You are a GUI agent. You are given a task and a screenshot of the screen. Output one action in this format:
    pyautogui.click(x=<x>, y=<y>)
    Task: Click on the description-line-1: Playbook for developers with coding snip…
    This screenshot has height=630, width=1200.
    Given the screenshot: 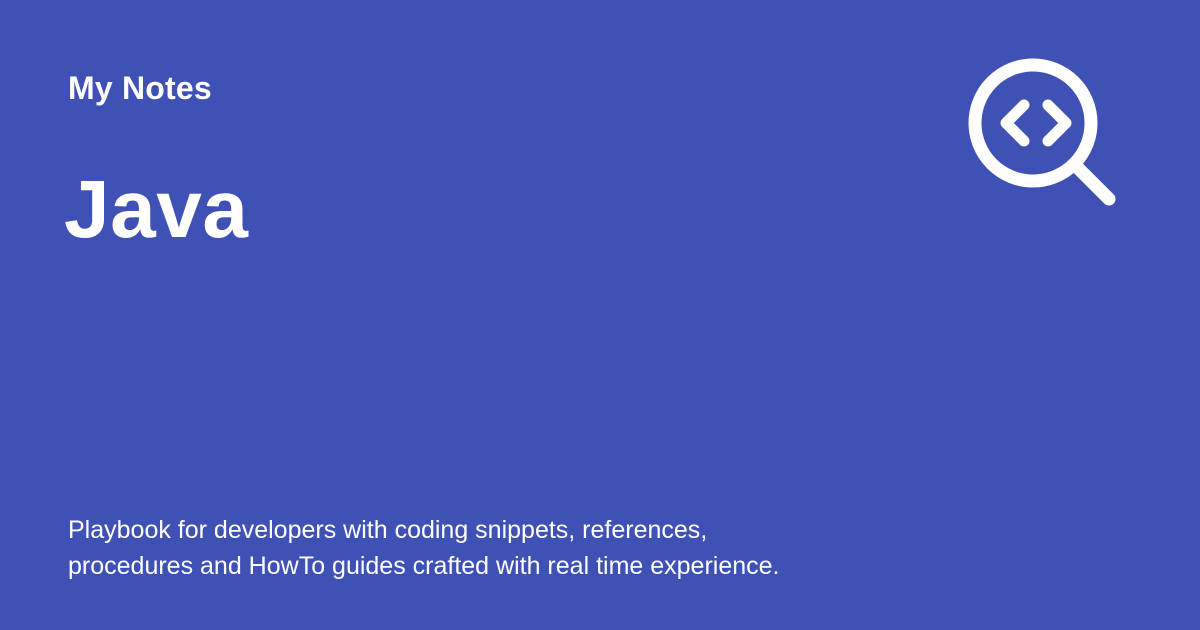 What is the action you would take?
    pyautogui.click(x=388, y=530)
    